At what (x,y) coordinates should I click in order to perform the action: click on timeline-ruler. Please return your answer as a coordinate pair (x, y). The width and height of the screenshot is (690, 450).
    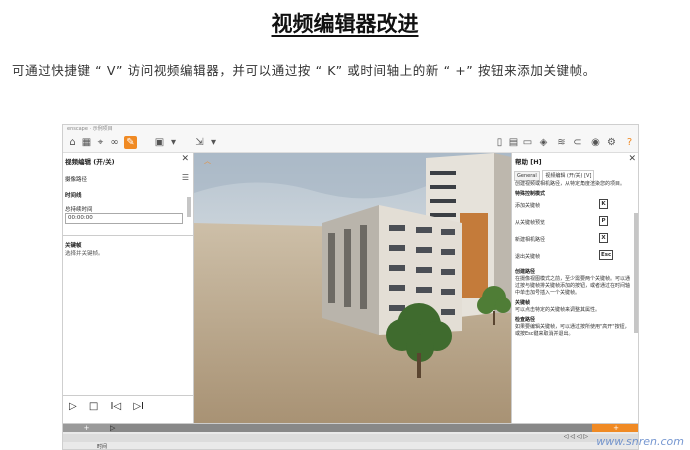
    Looking at the image, I should click on (350, 438).